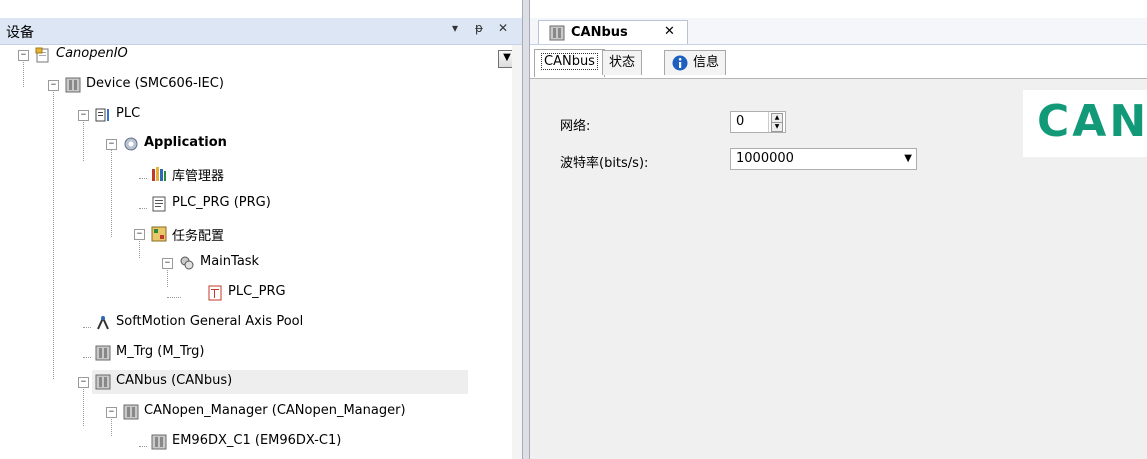 The height and width of the screenshot is (459, 1147). What do you see at coordinates (198, 234) in the screenshot?
I see `tree-item-label: 任务配置` at bounding box center [198, 234].